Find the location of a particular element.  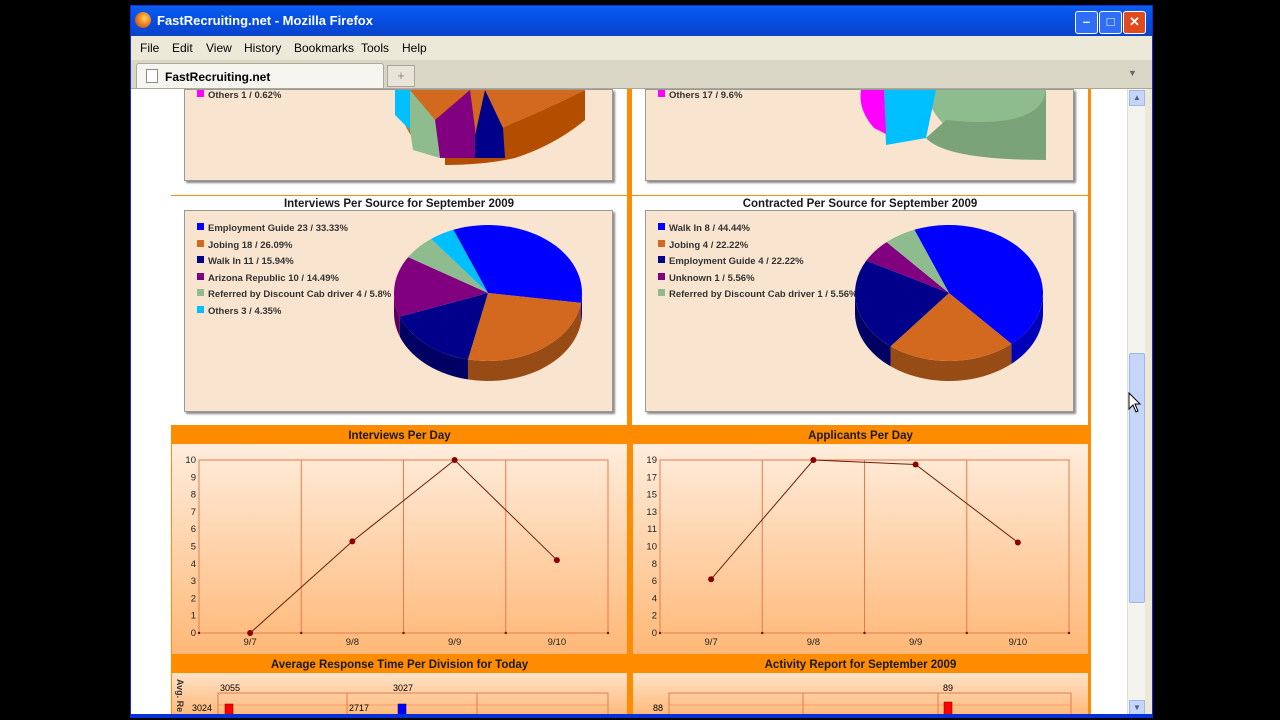

y-tick-label: 5 is located at coordinates (193, 547).